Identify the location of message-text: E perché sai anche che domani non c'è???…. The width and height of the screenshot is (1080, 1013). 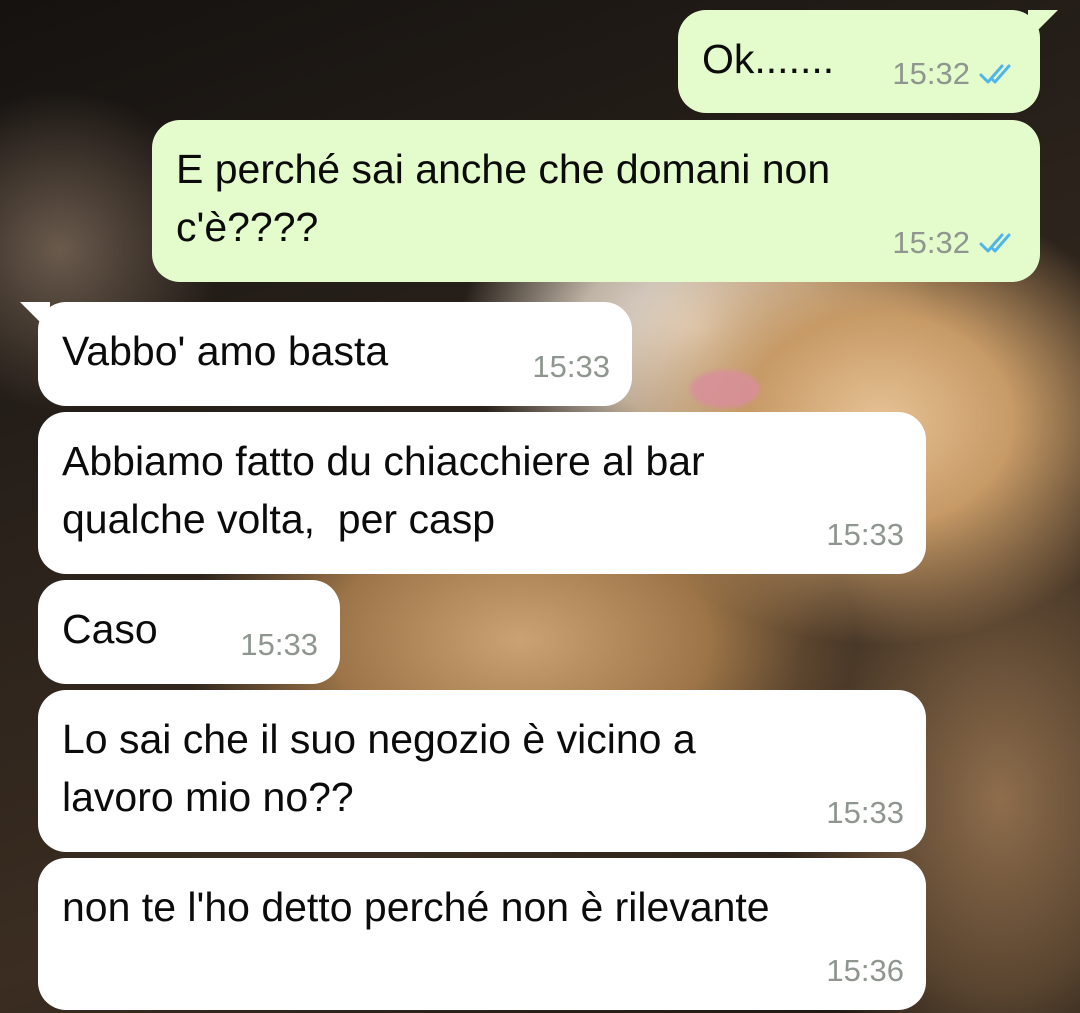
(503, 198).